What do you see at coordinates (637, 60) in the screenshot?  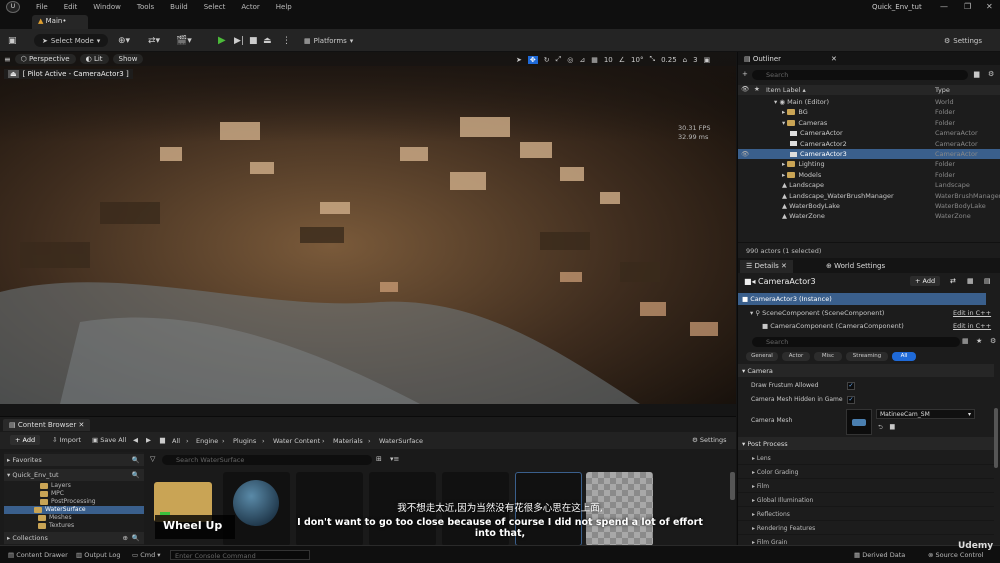 I see `angle-snap-value: 10°` at bounding box center [637, 60].